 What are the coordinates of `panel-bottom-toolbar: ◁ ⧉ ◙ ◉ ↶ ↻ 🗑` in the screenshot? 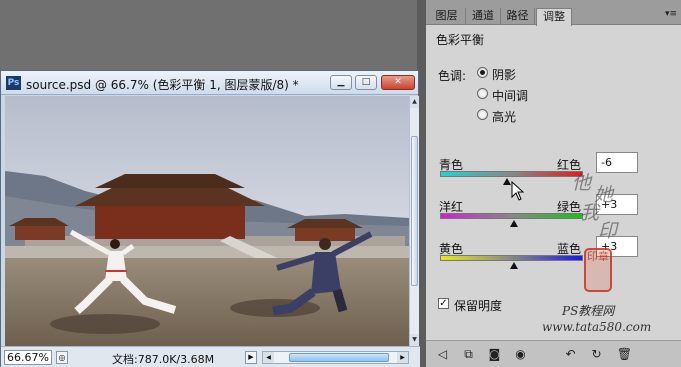 It's located at (553, 353).